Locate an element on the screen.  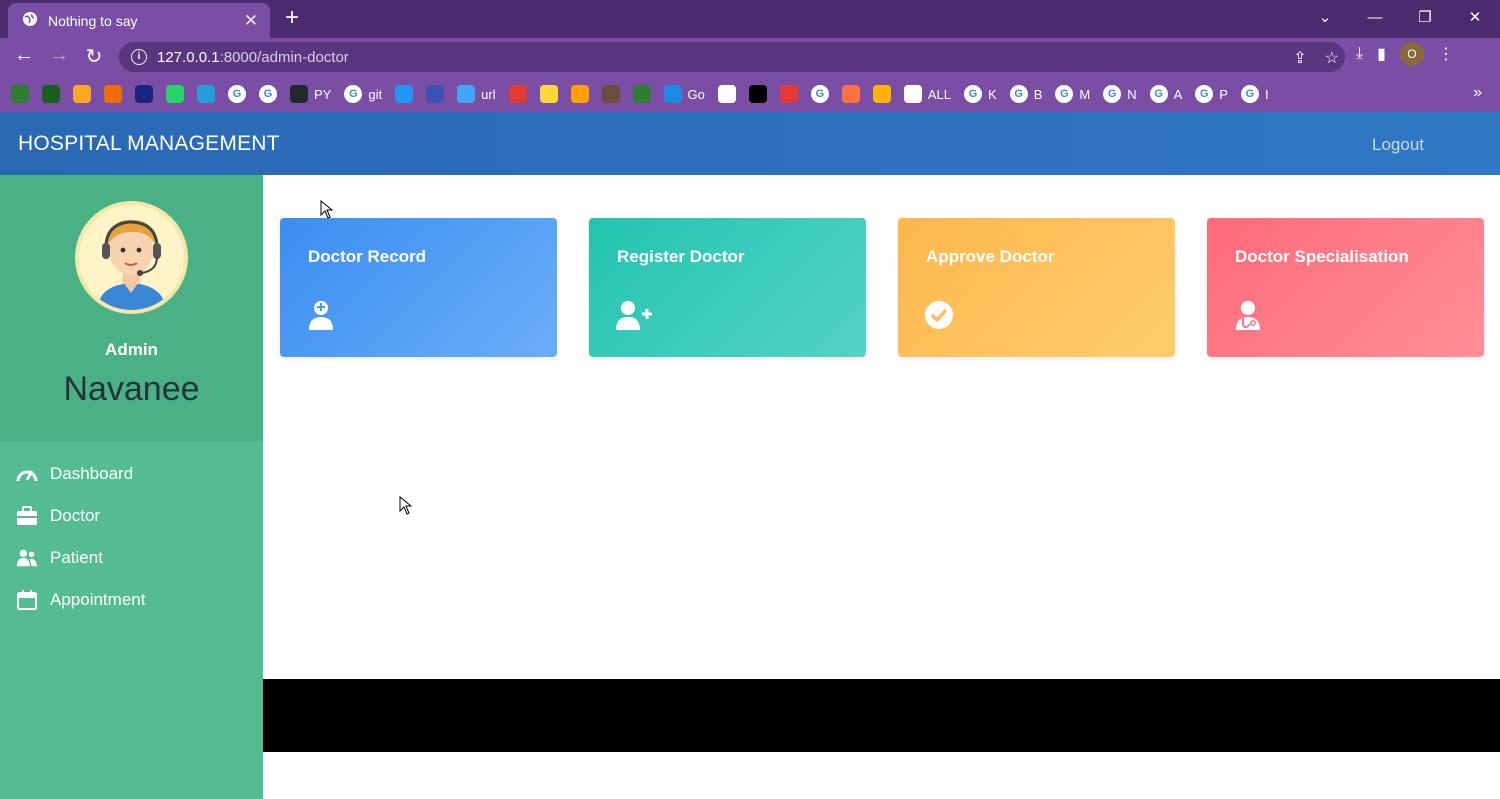
p-icon is located at coordinates (548, 94).